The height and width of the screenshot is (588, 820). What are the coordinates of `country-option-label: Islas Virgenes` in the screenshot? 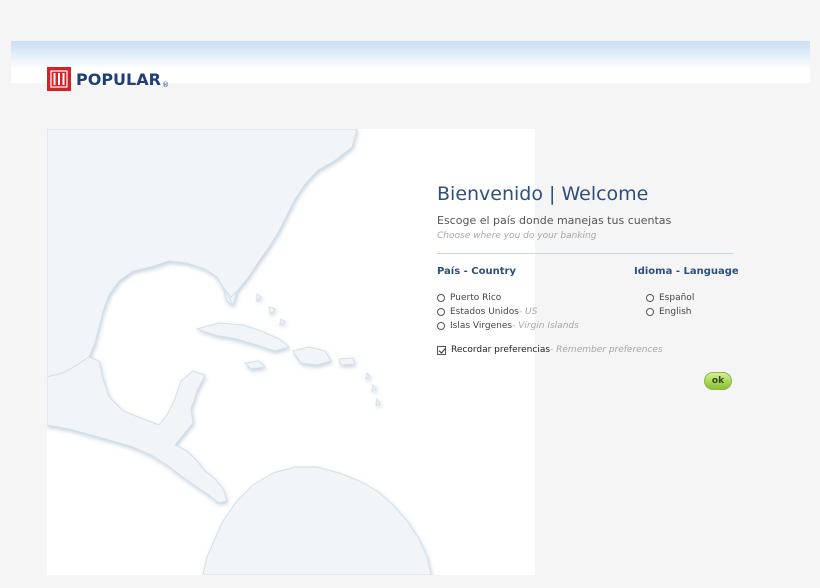 It's located at (481, 326).